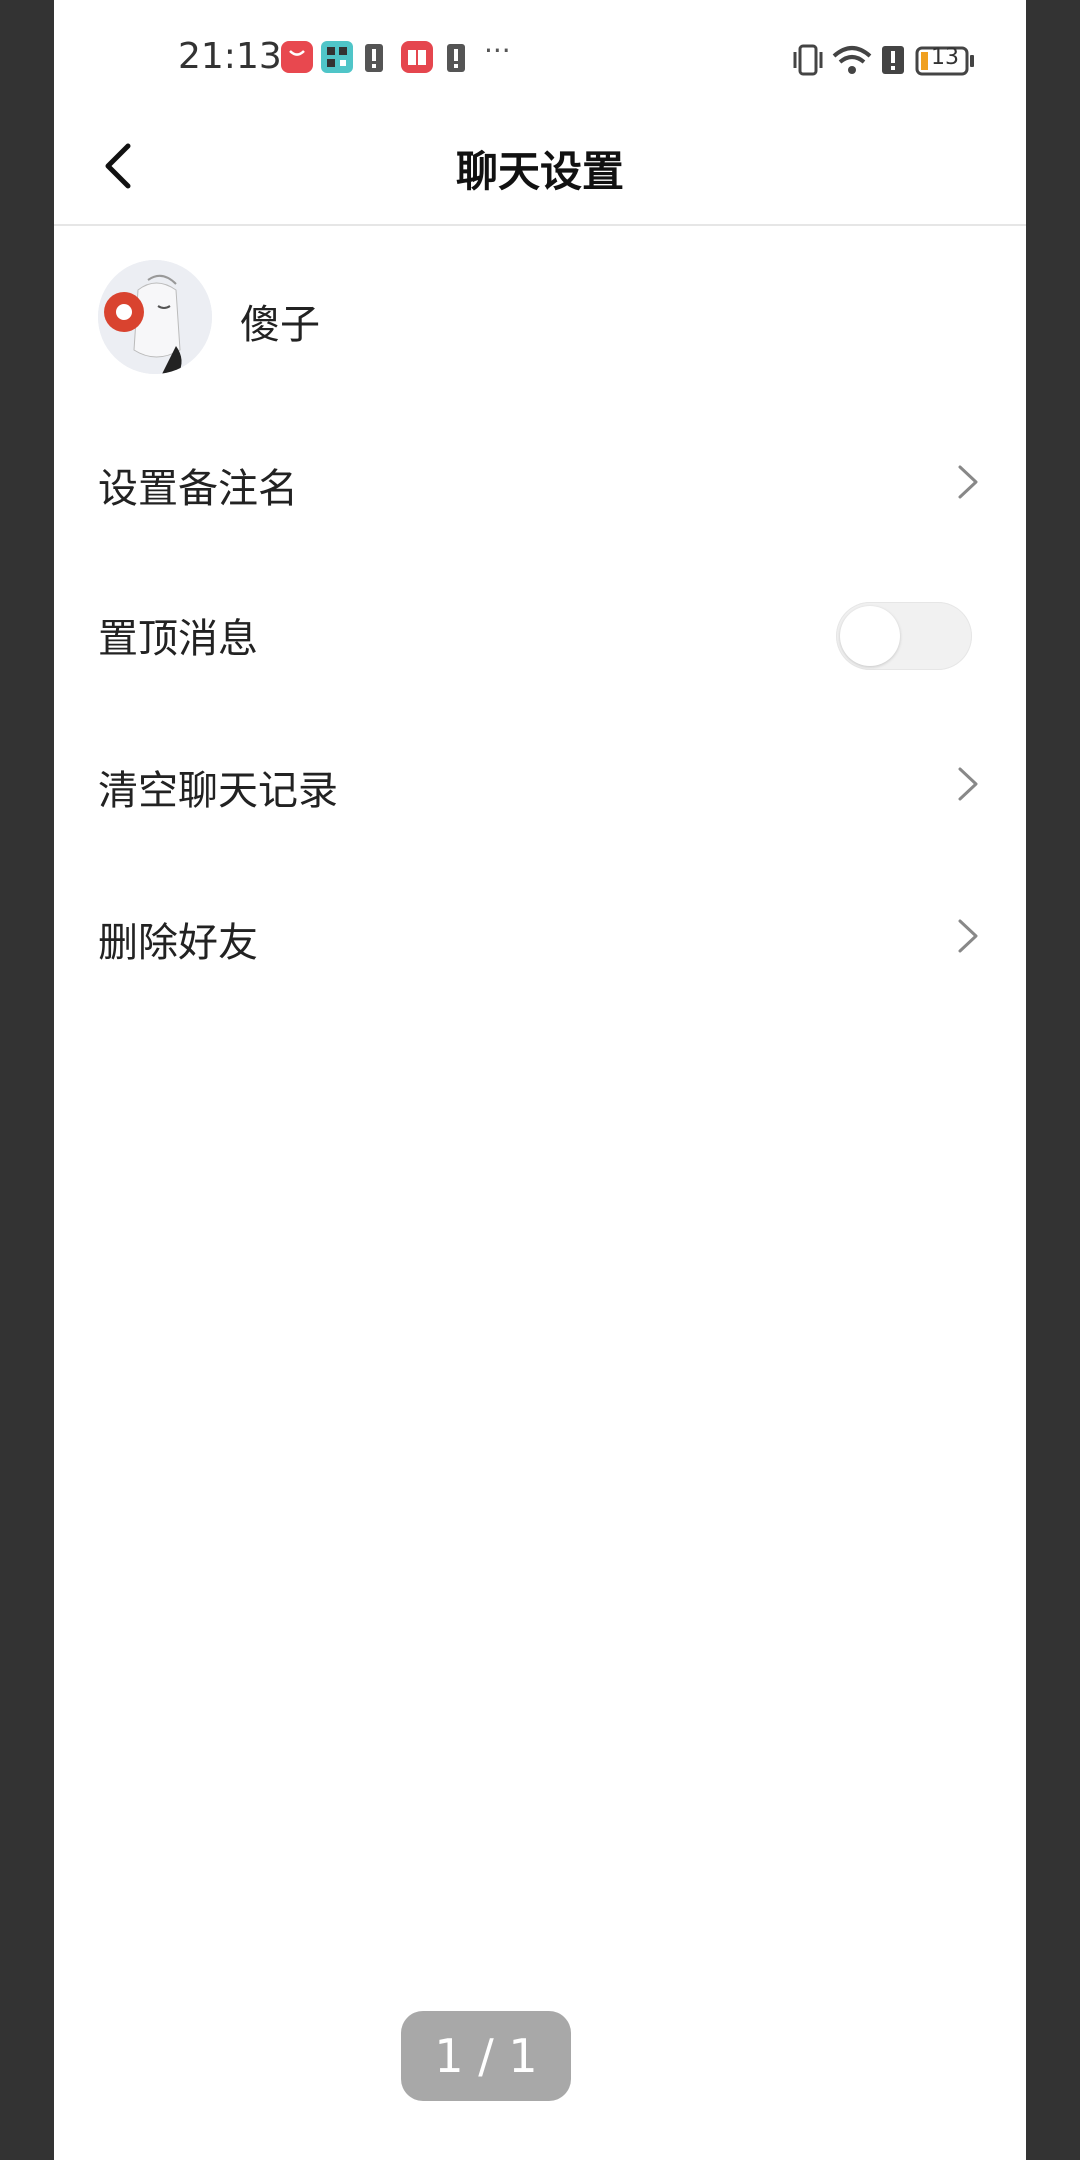 The height and width of the screenshot is (2160, 1080). What do you see at coordinates (198, 489) in the screenshot?
I see `row-label: 设置备注名` at bounding box center [198, 489].